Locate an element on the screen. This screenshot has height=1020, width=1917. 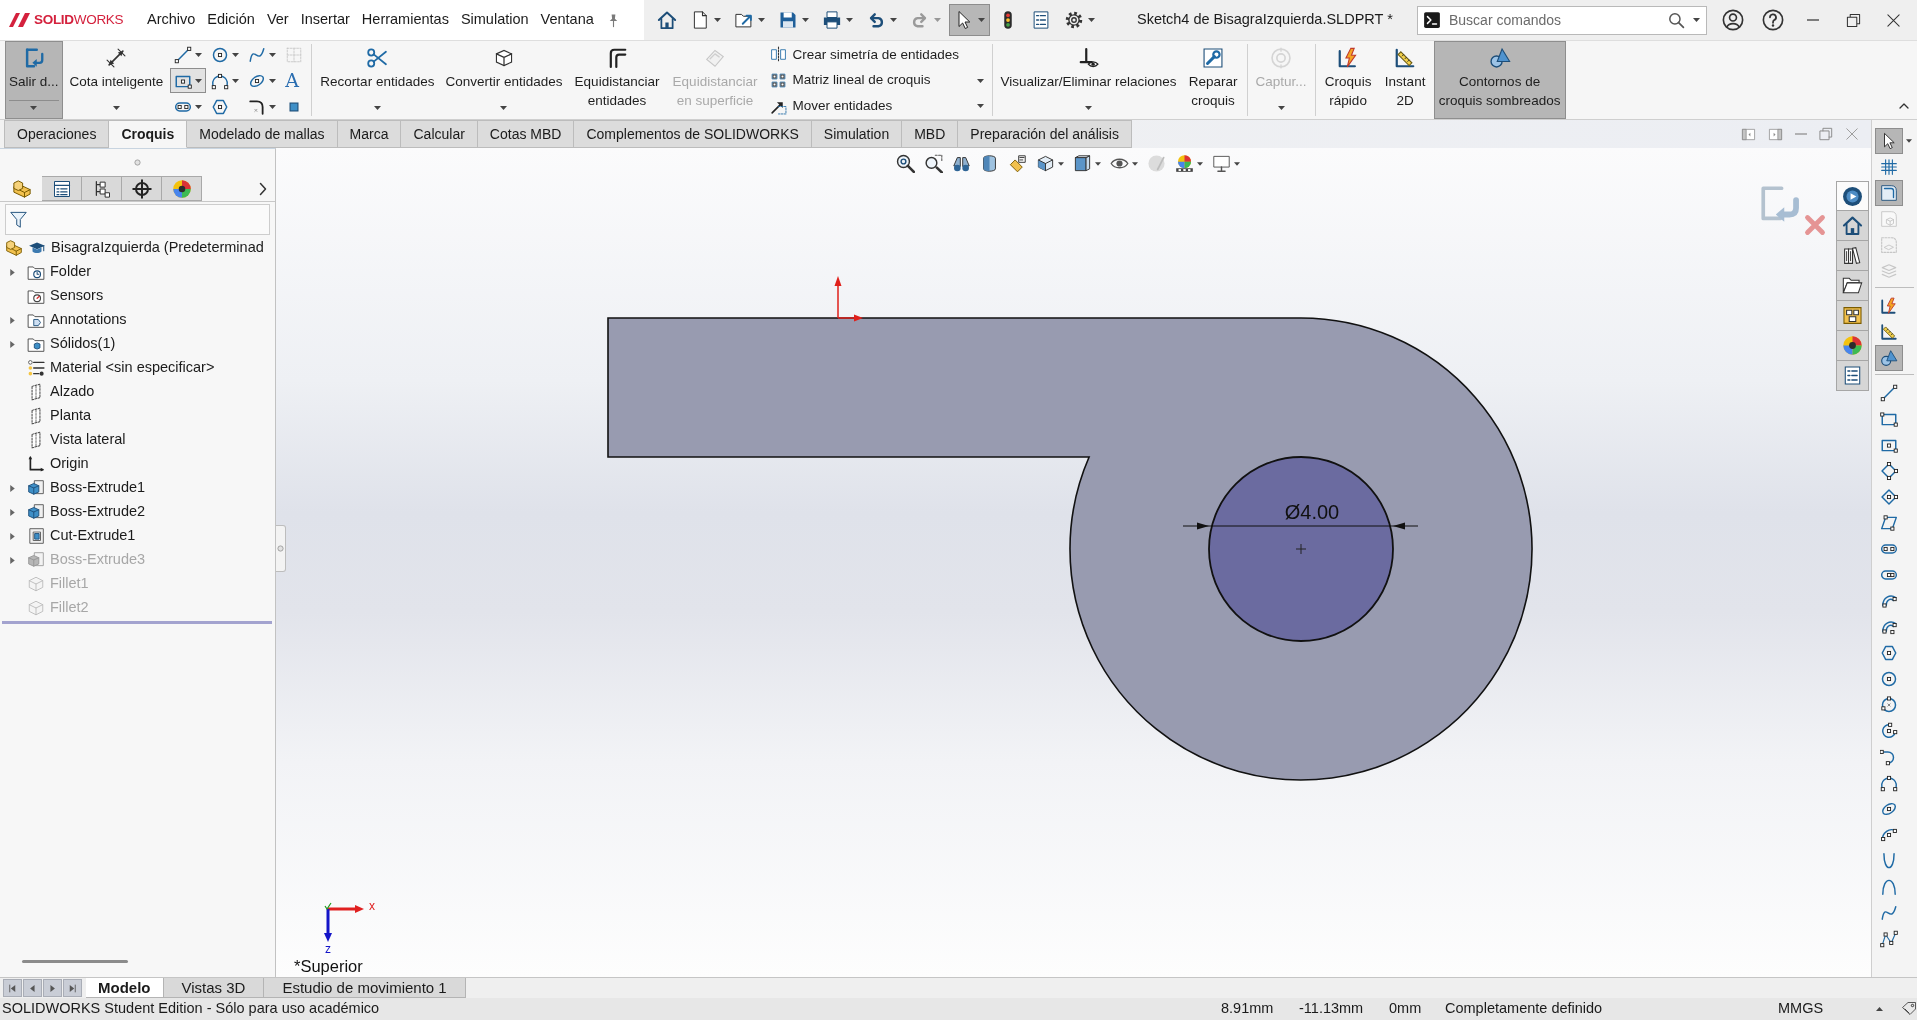
chevron-right-icon is located at coordinates (263, 188).